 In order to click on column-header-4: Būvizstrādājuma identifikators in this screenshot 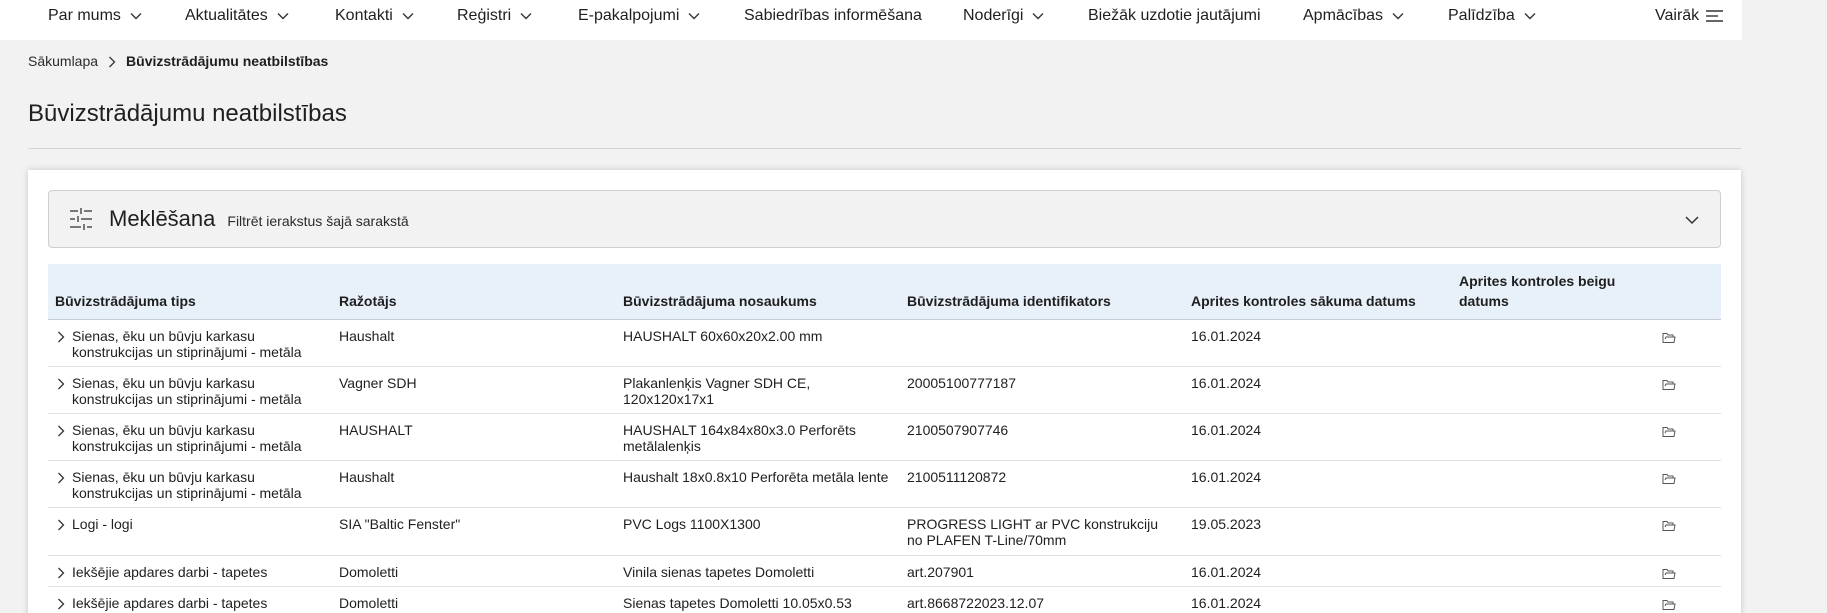, I will do `click(1042, 301)`.